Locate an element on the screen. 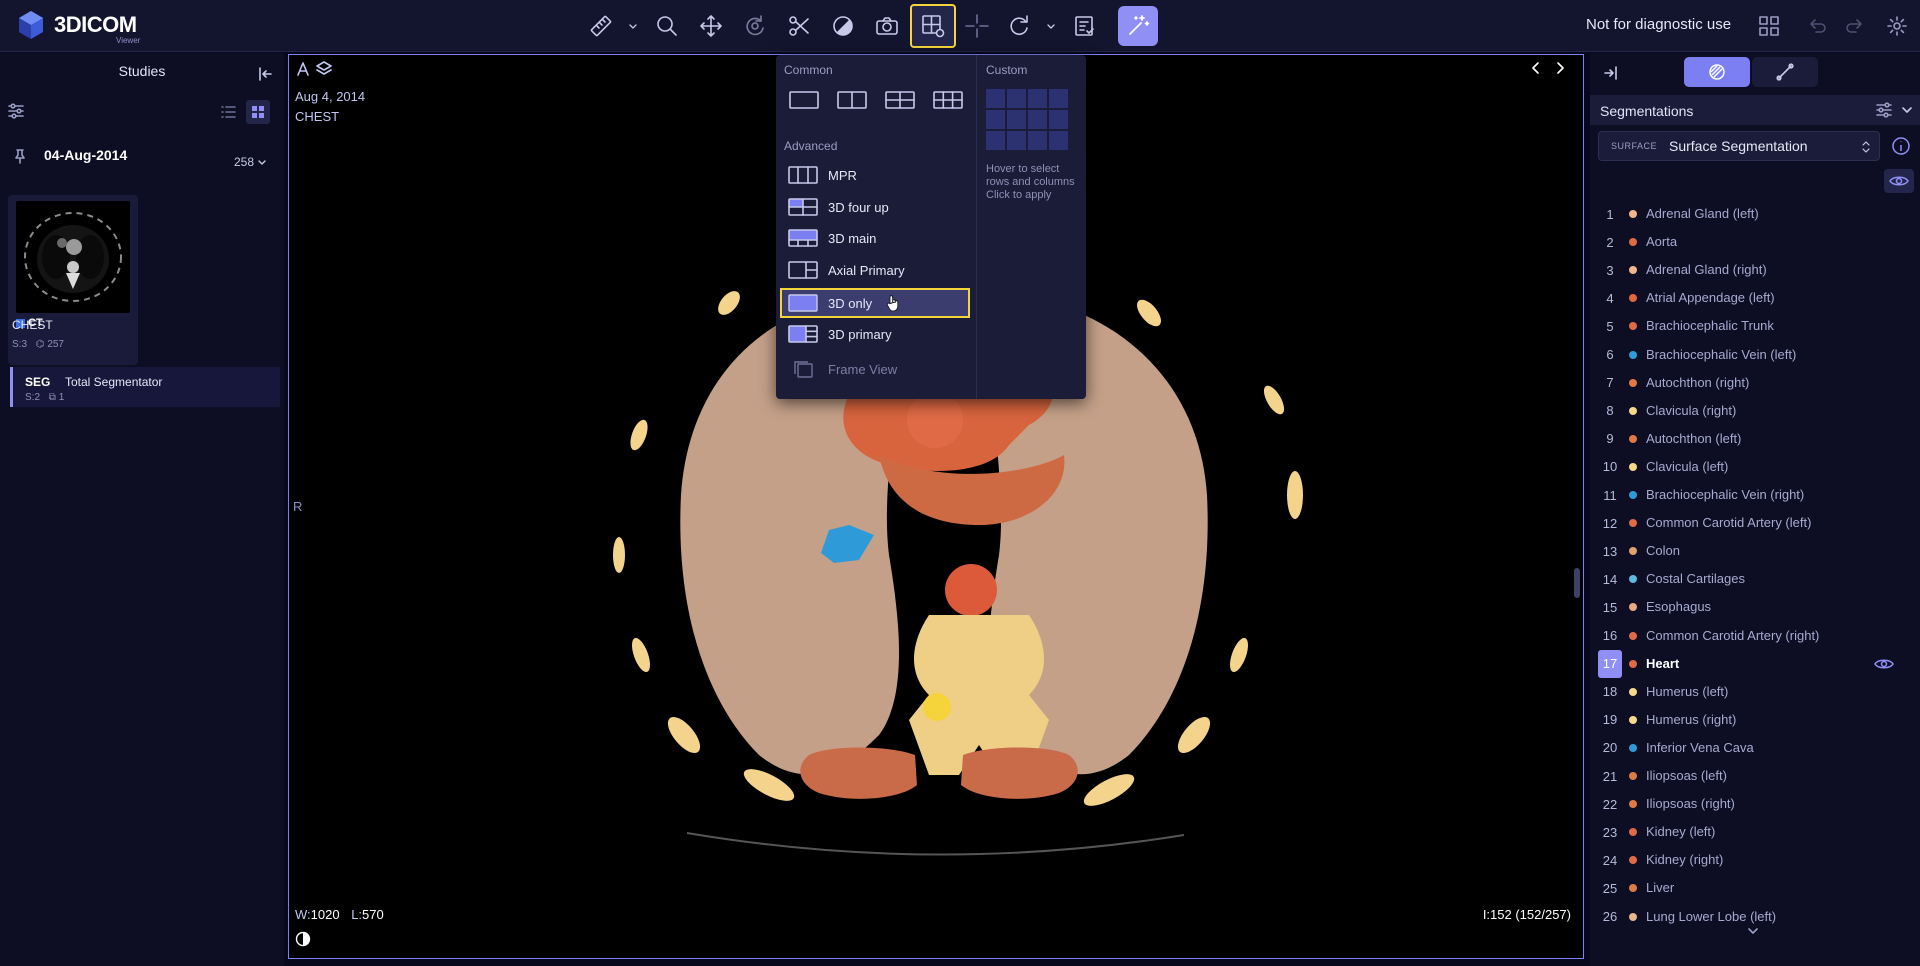  layout-3d-primary-item: 3D primary is located at coordinates (875, 334).